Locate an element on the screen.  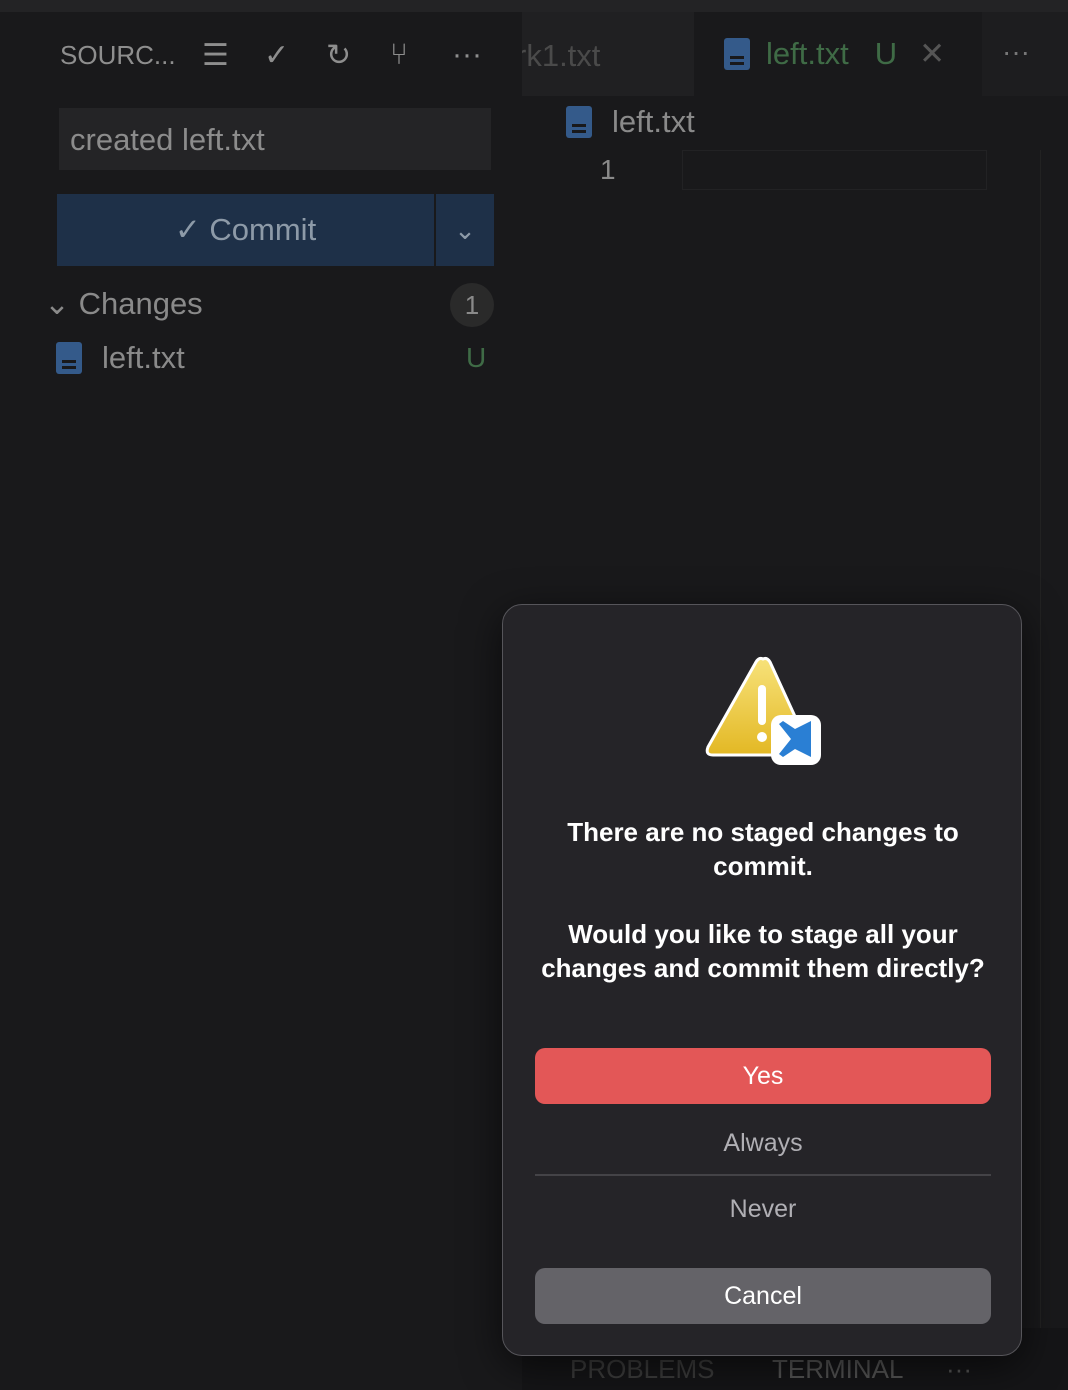
check-icon: ✓ is located at coordinates (192, 229).